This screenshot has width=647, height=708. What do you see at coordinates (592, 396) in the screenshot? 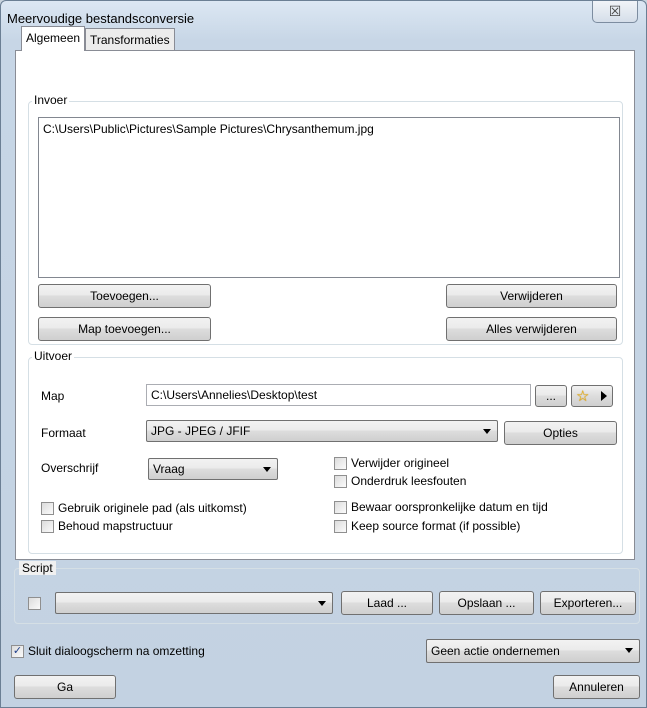
I see `favorites-button: ☆` at bounding box center [592, 396].